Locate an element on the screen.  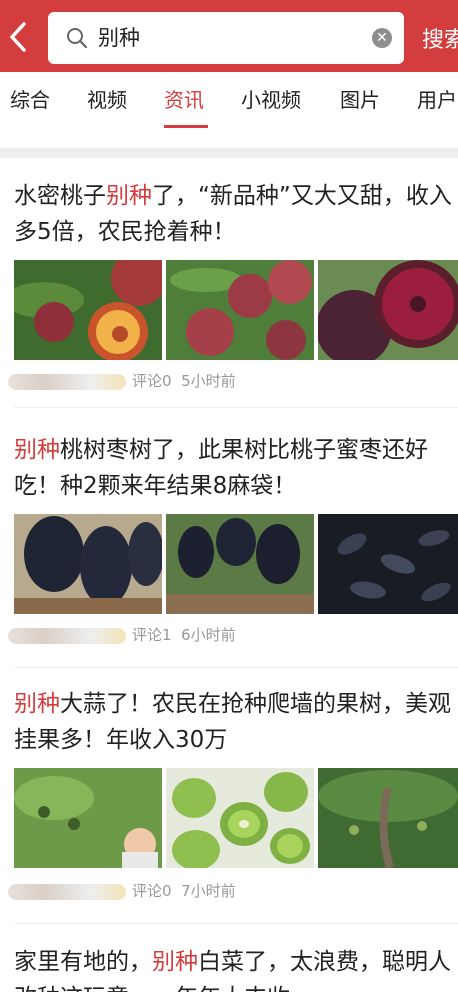
news-meta: 评论0 5小时前 is located at coordinates (122, 380).